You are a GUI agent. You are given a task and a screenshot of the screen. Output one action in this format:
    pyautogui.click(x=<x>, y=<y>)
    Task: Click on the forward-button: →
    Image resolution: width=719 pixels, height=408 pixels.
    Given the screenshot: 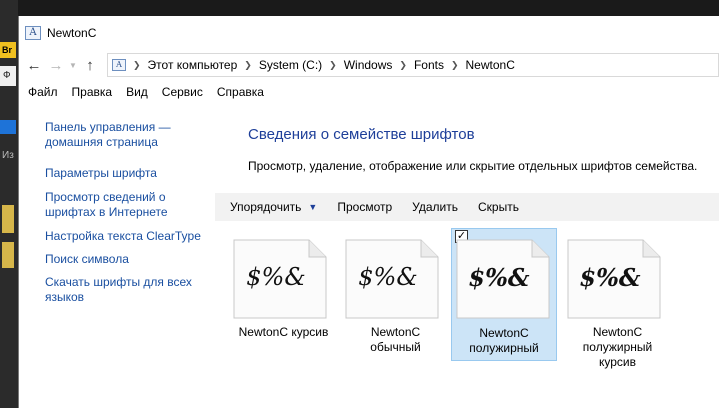 What is the action you would take?
    pyautogui.click(x=56, y=65)
    